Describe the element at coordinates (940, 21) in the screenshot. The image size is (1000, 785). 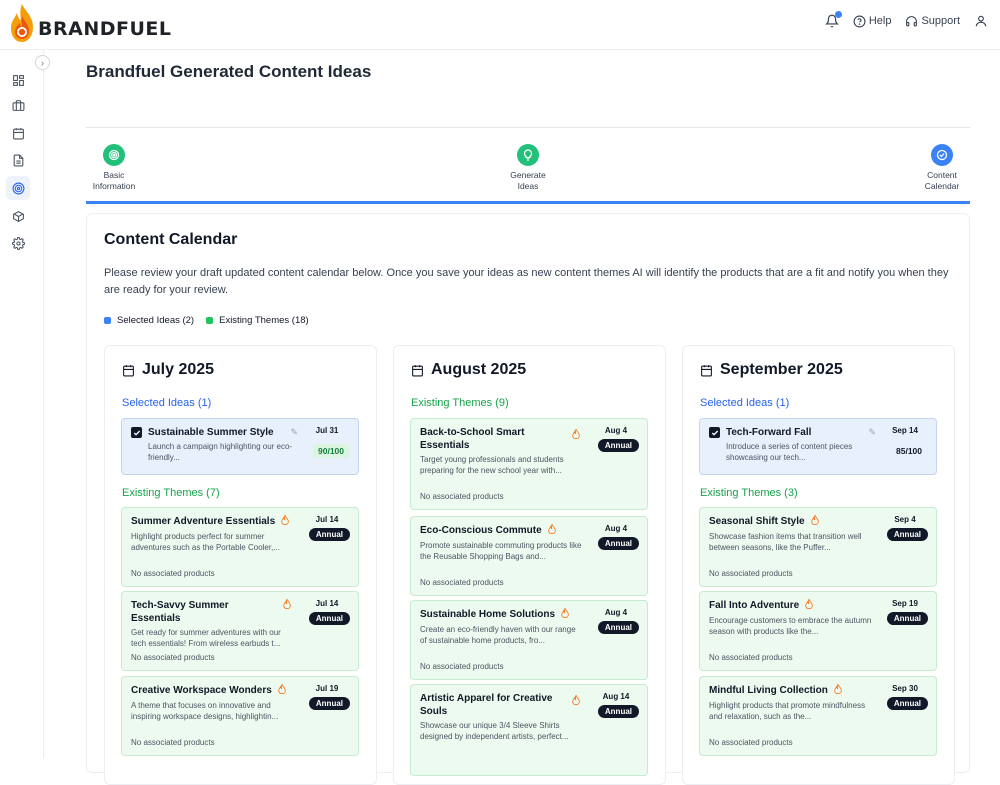
I see `support-label: Support` at that location.